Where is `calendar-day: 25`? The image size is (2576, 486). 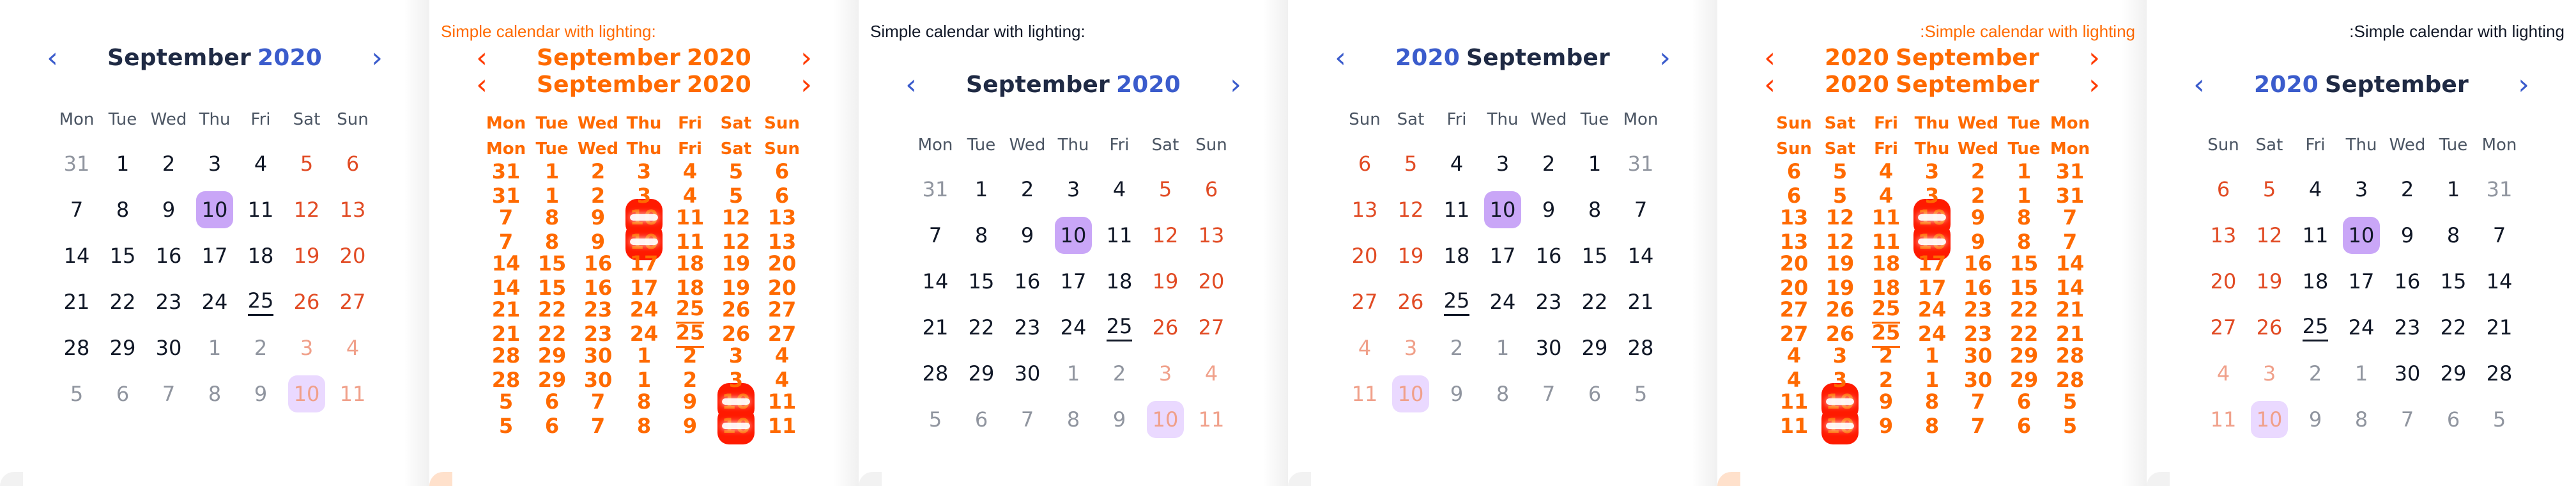 calendar-day: 25 is located at coordinates (2315, 327).